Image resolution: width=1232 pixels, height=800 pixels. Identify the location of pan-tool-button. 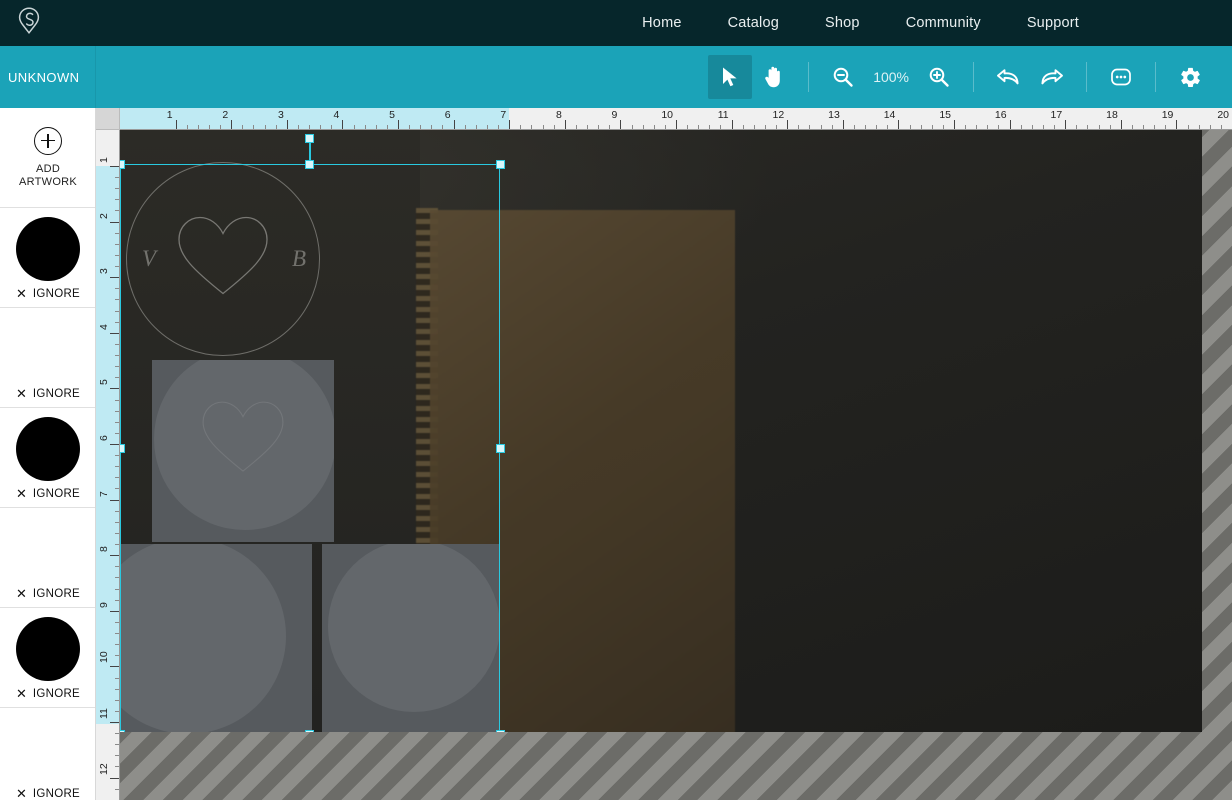
(774, 77).